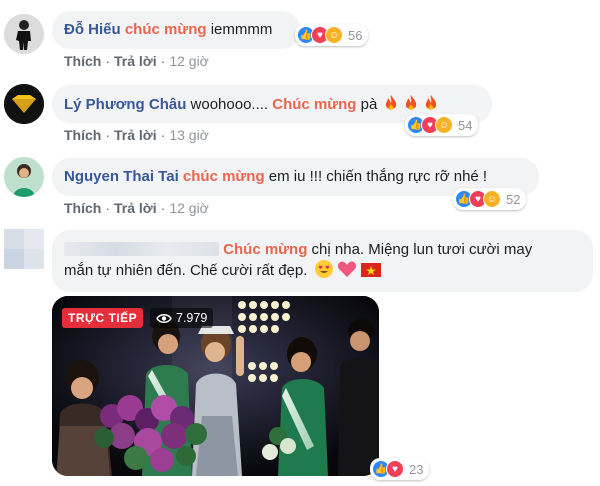 This screenshot has height=486, width=600. What do you see at coordinates (121, 176) in the screenshot?
I see `comment-author: Nguyen Thai Tai` at bounding box center [121, 176].